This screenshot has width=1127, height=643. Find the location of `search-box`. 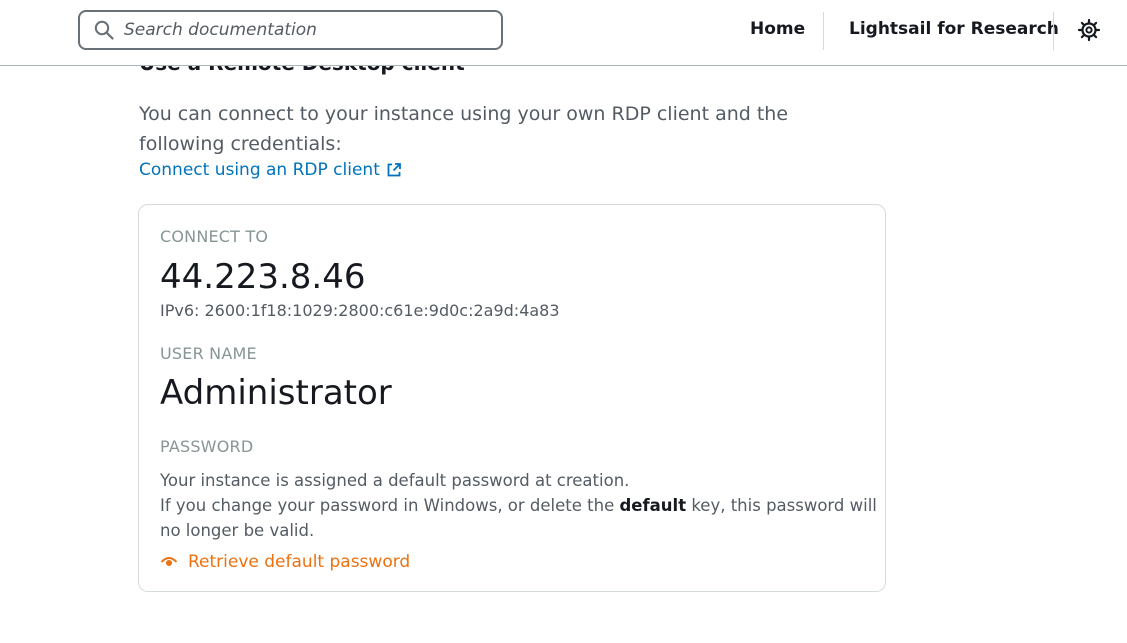

search-box is located at coordinates (290, 30).